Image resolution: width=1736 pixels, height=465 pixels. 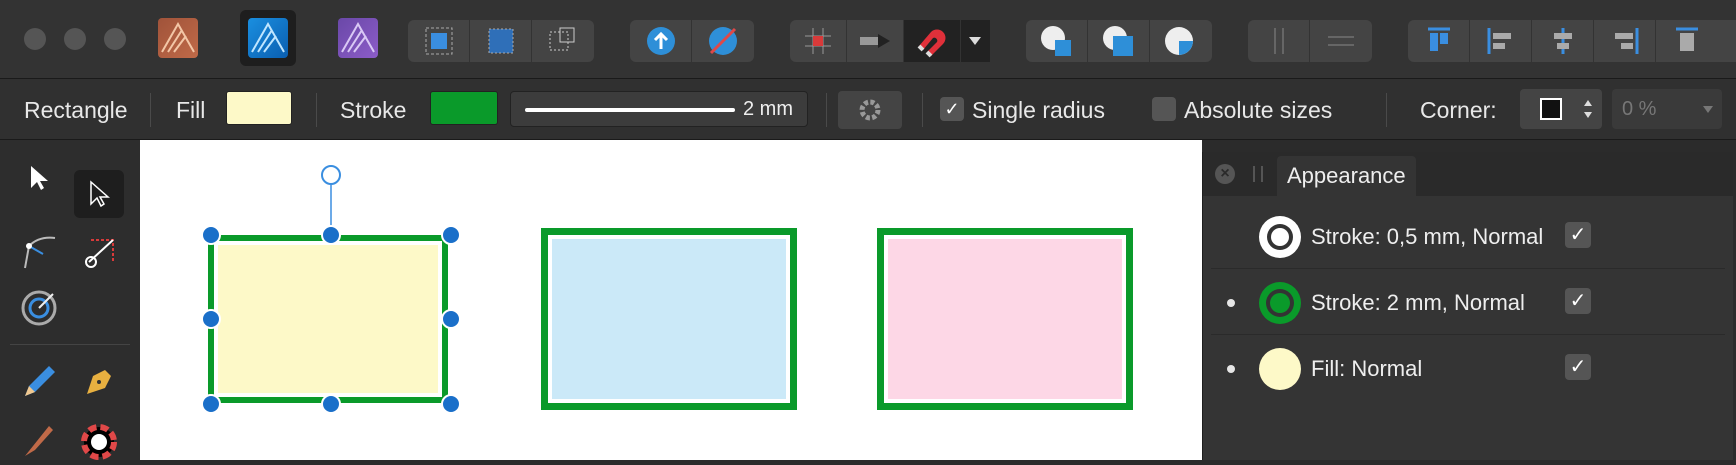 What do you see at coordinates (178, 38) in the screenshot?
I see `publisher-persona-button` at bounding box center [178, 38].